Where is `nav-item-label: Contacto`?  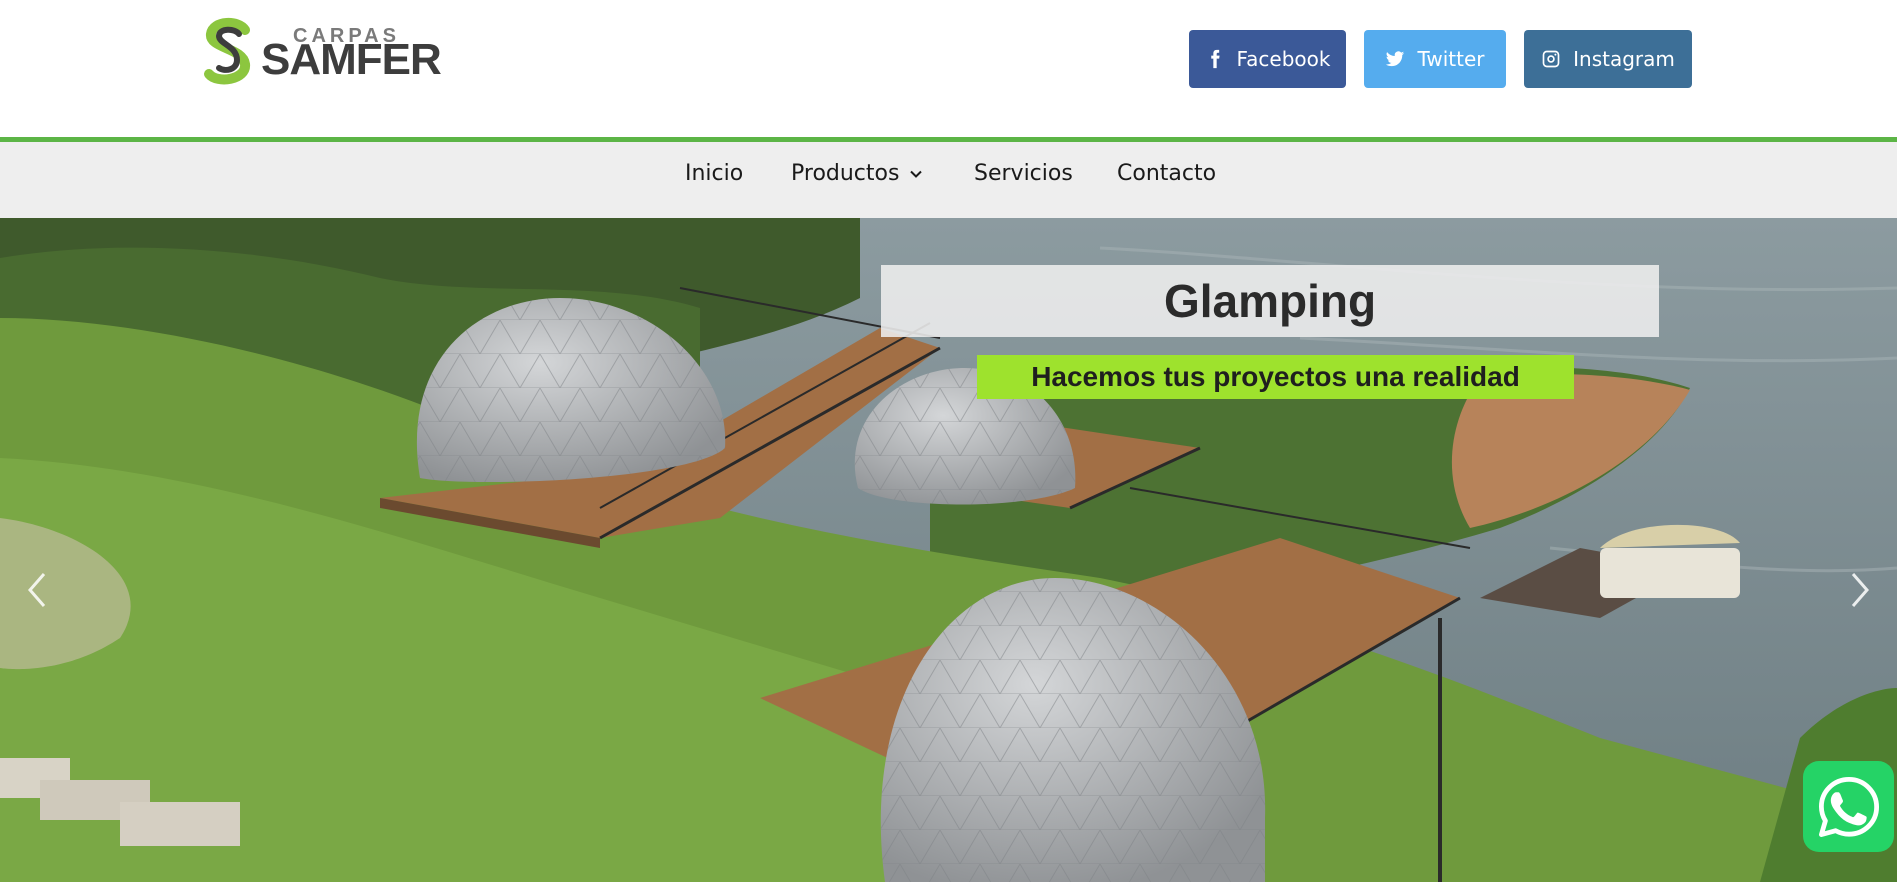
nav-item-label: Contacto is located at coordinates (1167, 173).